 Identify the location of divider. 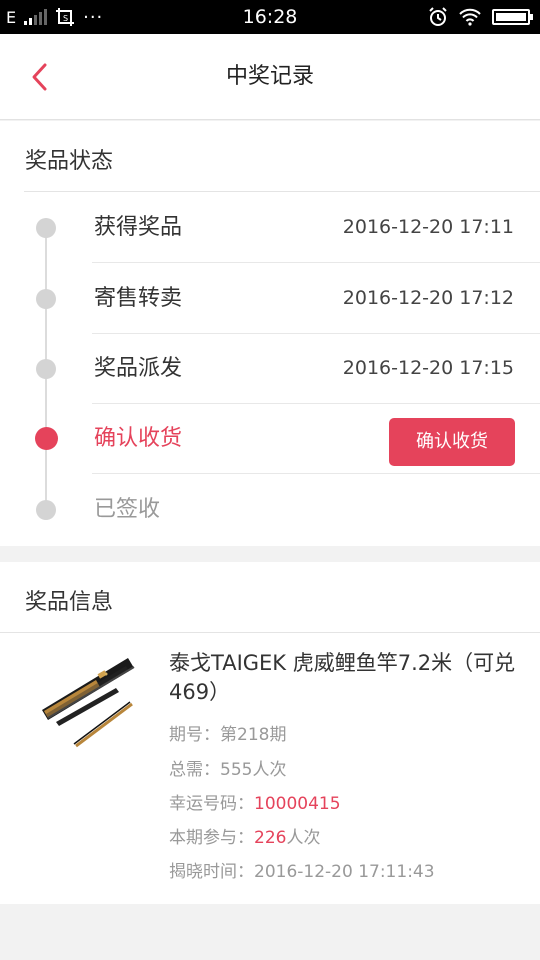
(270, 632).